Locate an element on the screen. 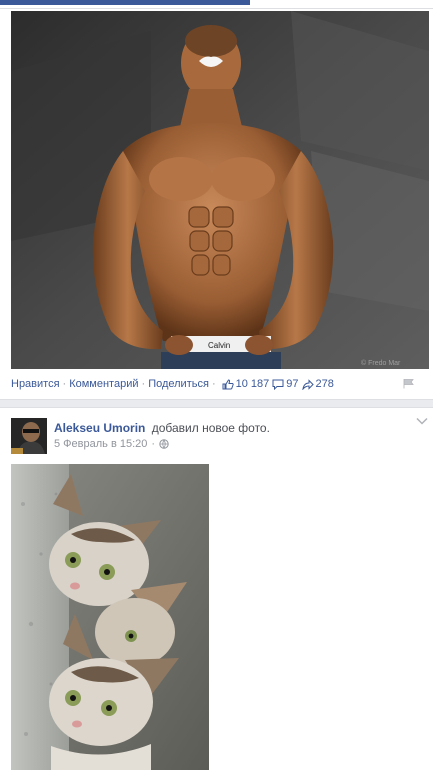 The width and height of the screenshot is (433, 770). shares-count-value: 278 is located at coordinates (324, 384).